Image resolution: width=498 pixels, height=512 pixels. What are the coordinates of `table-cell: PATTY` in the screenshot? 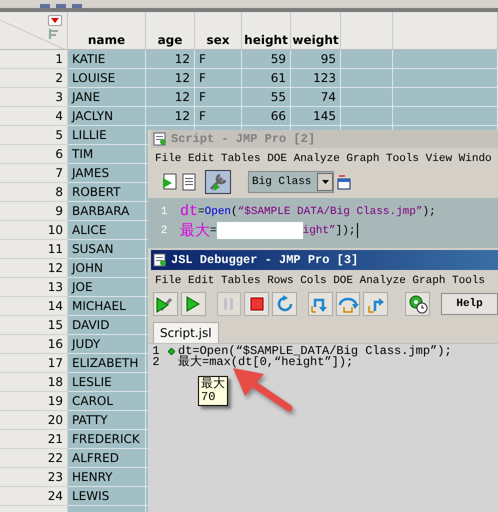 It's located at (107, 420).